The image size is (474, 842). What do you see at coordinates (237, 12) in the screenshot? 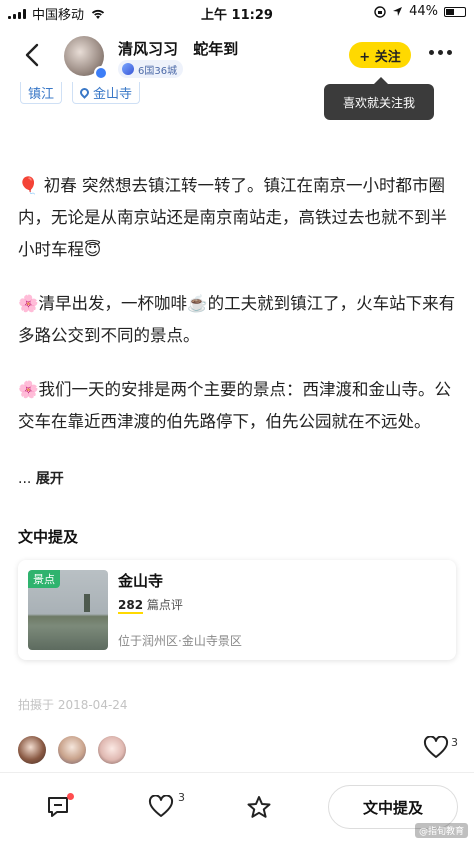
I see `status-bar: 中国移动 上午 11:29 44%` at bounding box center [237, 12].